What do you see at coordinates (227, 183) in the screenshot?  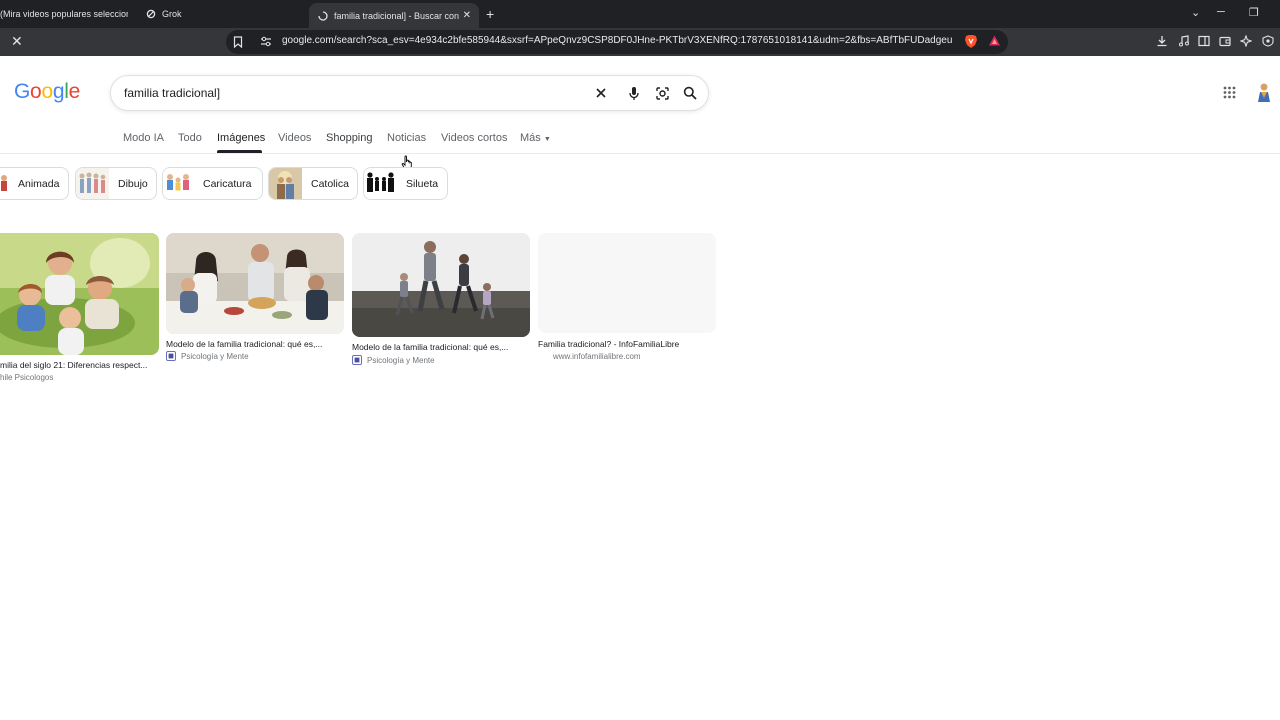 I see `chip-label: Caricatura` at bounding box center [227, 183].